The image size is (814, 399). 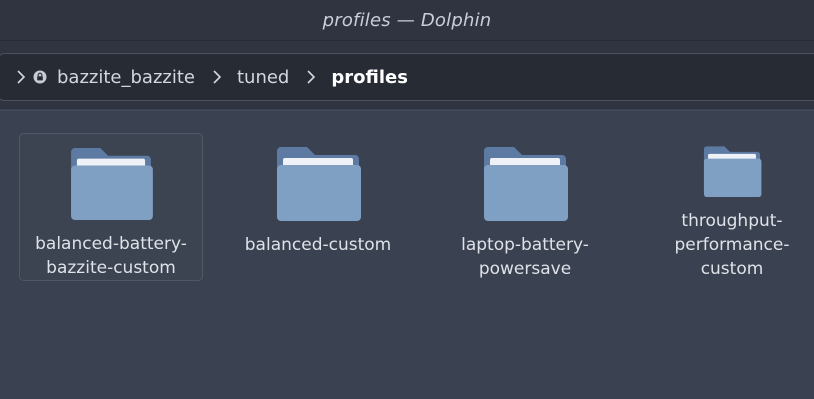 What do you see at coordinates (21, 77) in the screenshot?
I see `breadcrumb-root-chevron-icon` at bounding box center [21, 77].